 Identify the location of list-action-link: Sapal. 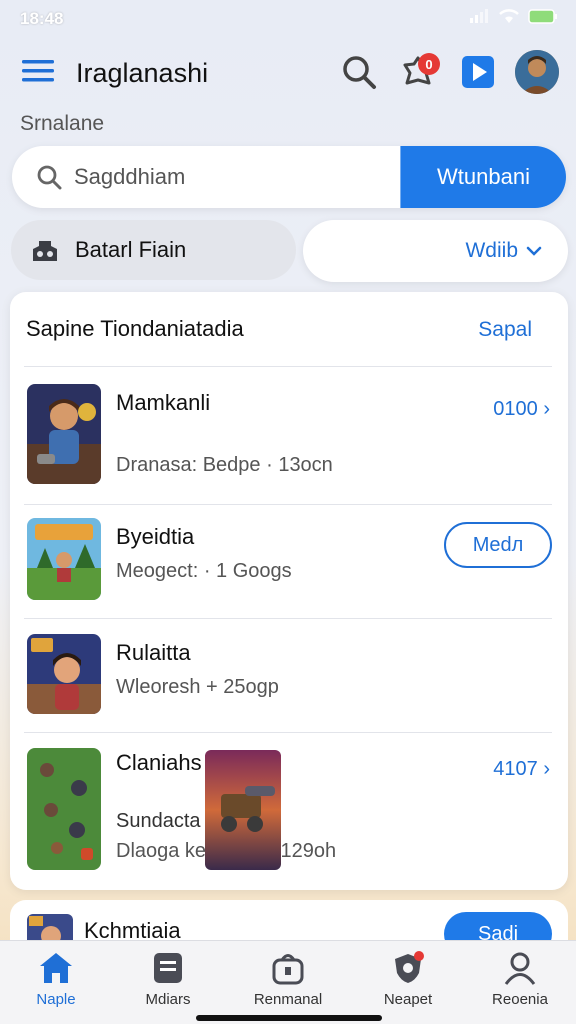
(505, 330).